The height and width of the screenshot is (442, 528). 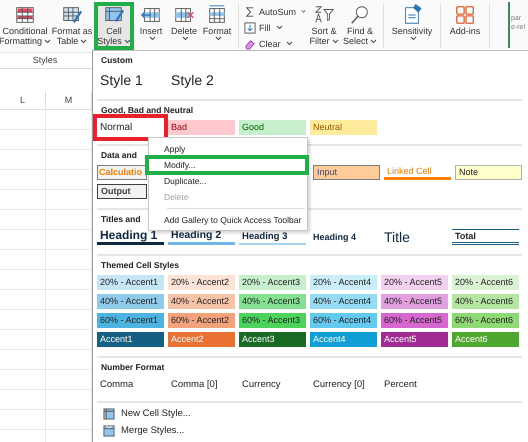 I want to click on cell-style-item: Comma, so click(x=130, y=384).